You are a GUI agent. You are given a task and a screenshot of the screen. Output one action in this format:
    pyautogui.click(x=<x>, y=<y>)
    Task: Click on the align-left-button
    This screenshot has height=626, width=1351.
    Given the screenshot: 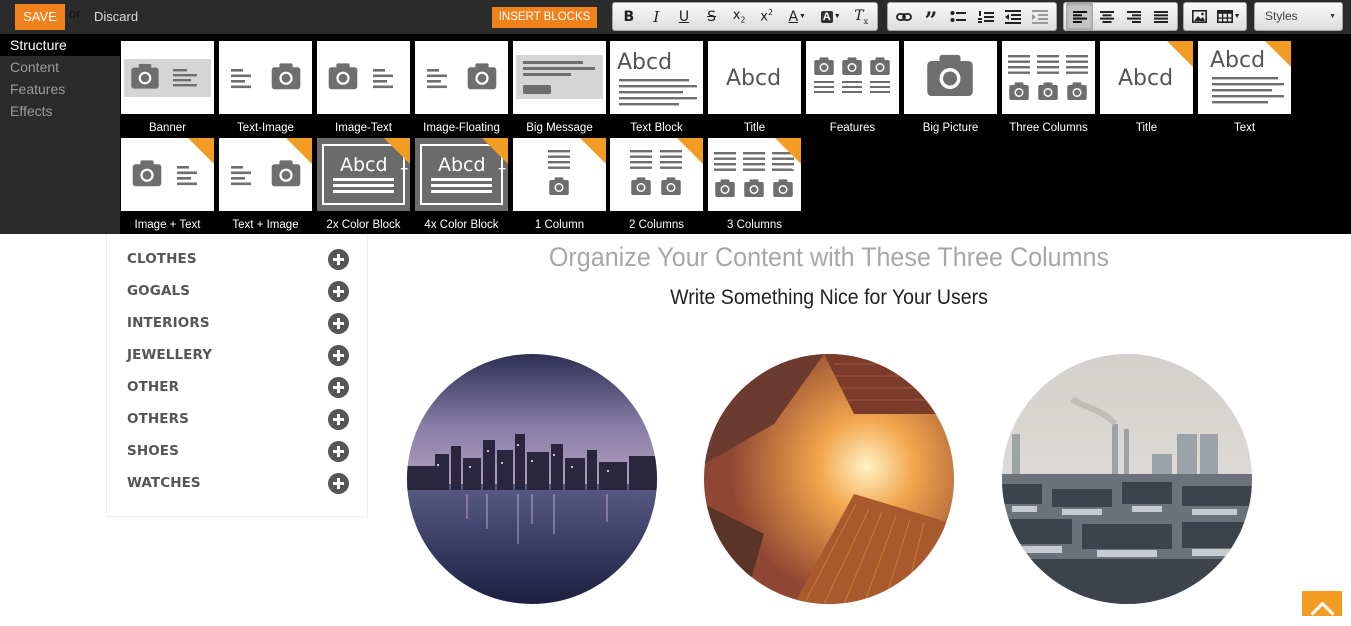 What is the action you would take?
    pyautogui.click(x=1080, y=16)
    